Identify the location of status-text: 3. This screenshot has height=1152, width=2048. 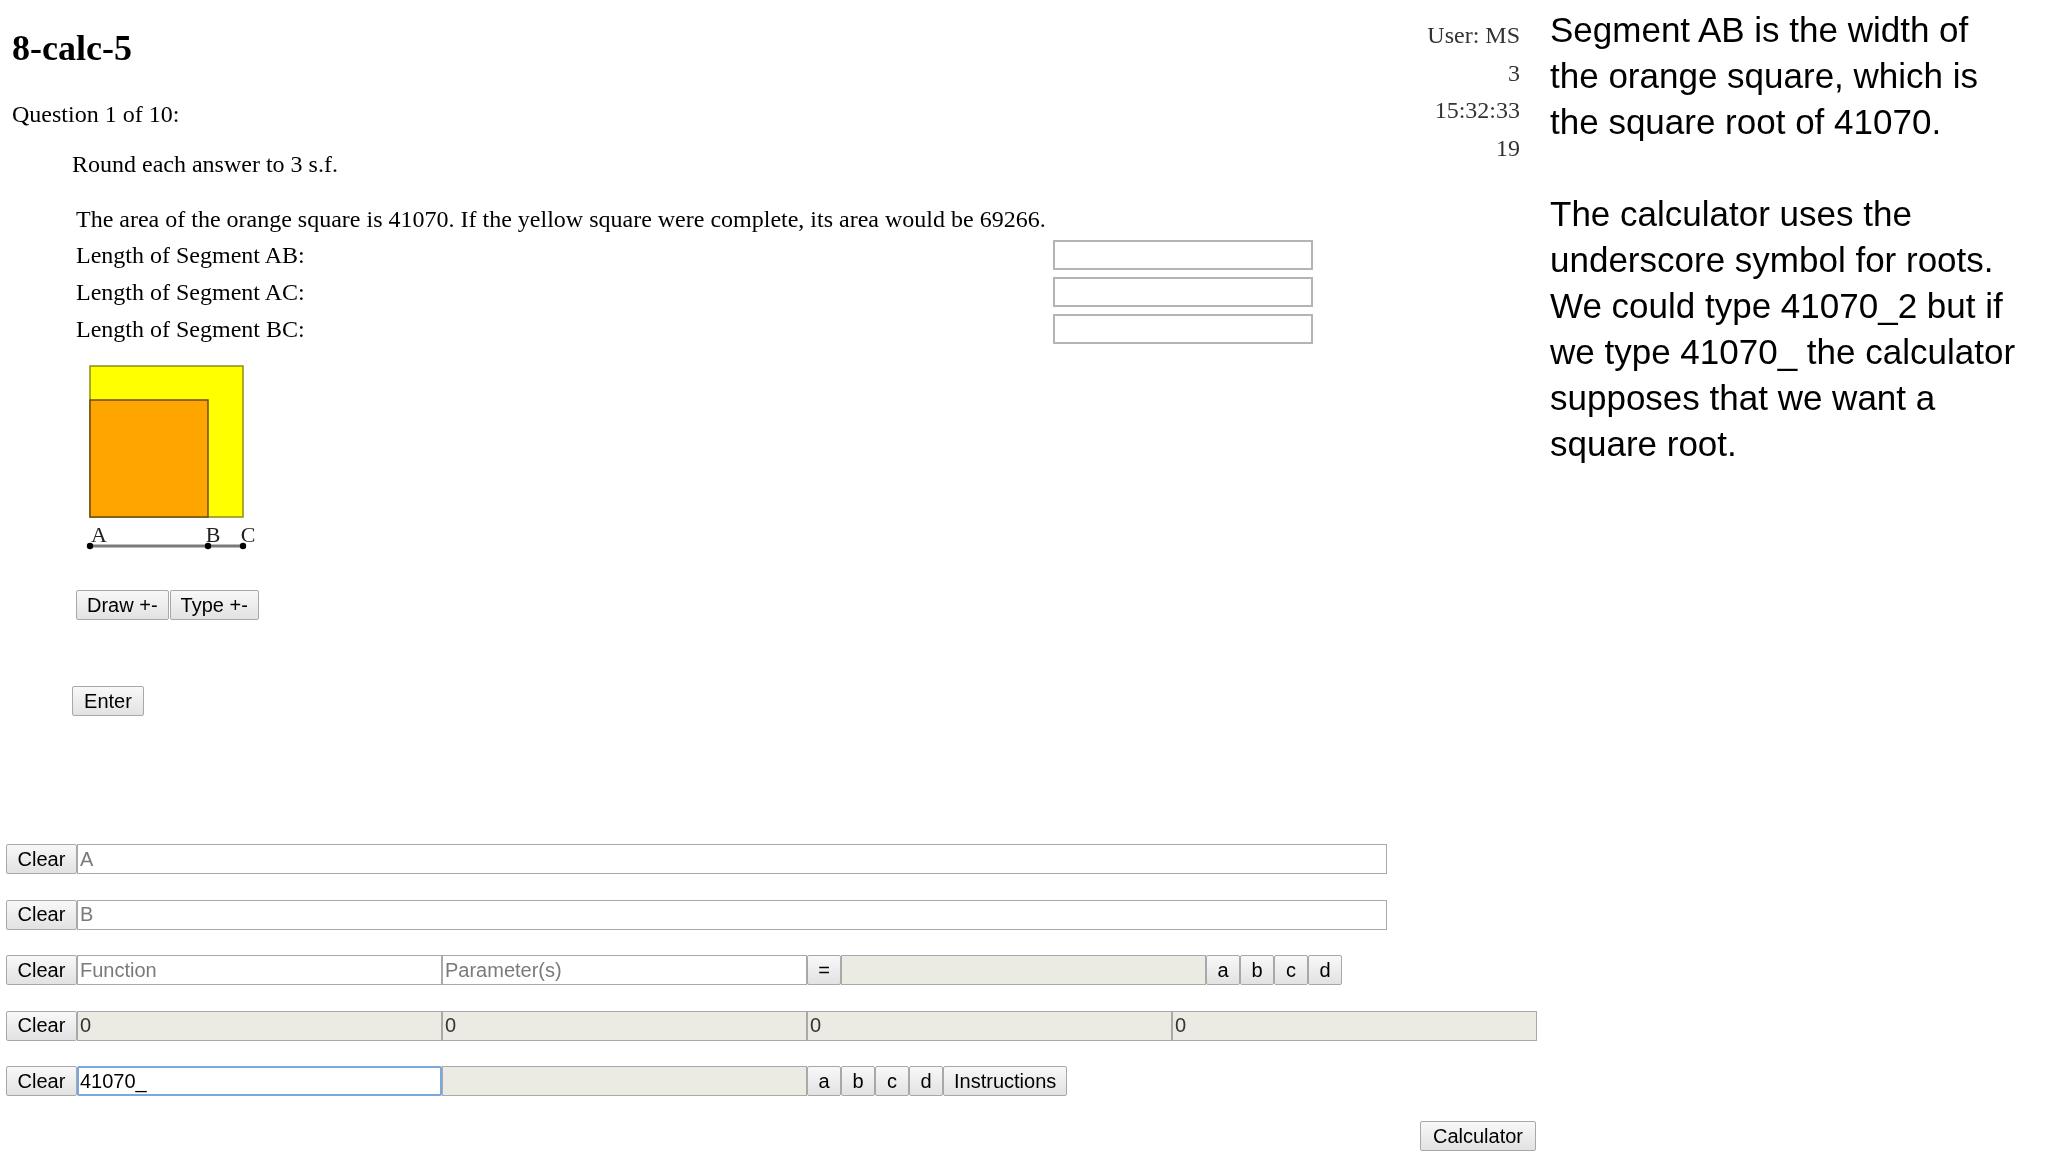
(1514, 73).